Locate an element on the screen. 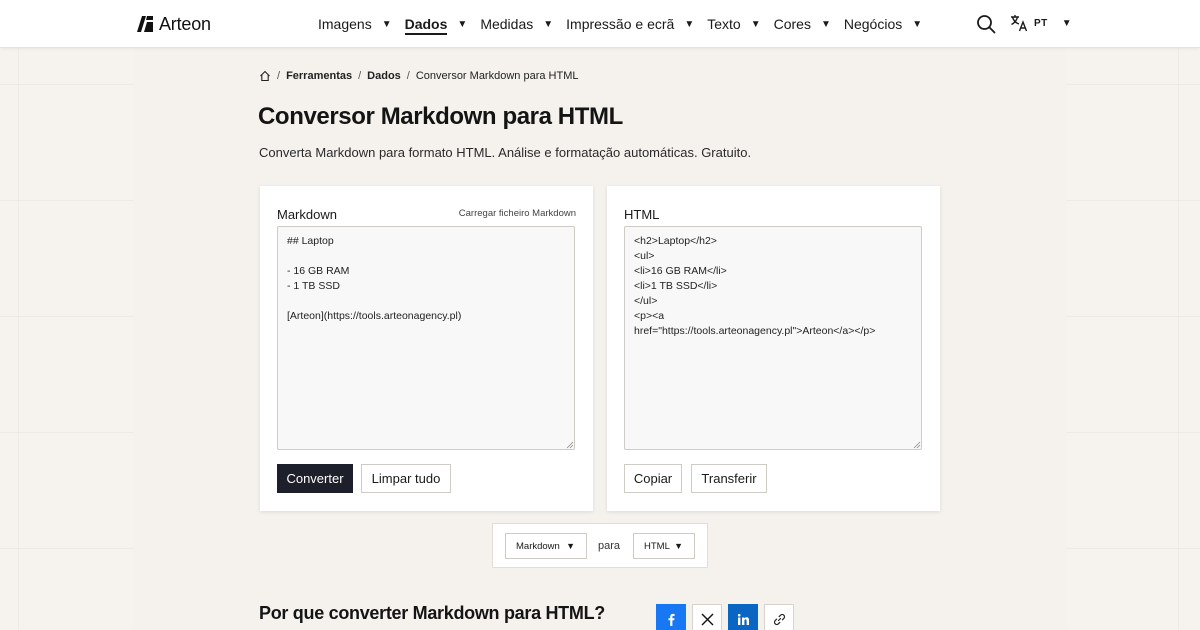  translate-icon is located at coordinates (1019, 23).